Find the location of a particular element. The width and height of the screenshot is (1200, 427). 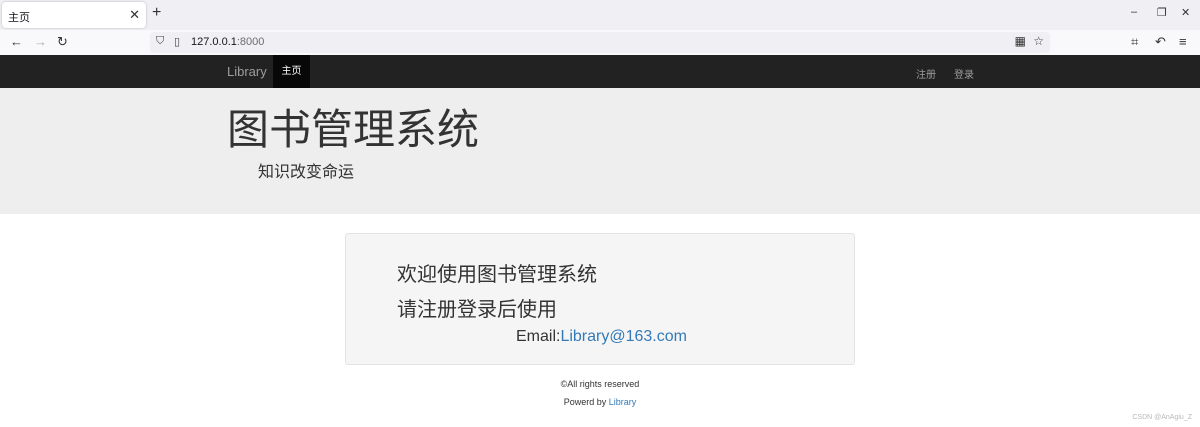

url-bar: ⛉ ▯ 127.0.0.1:8000 ▦ ☆ is located at coordinates (600, 42).